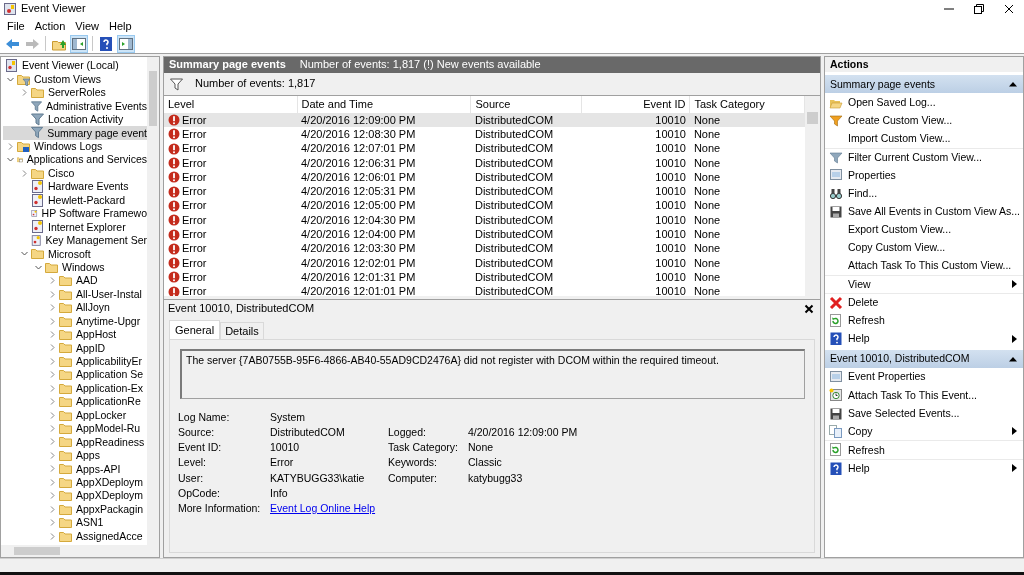  Describe the element at coordinates (526, 104) in the screenshot. I see `column-header: Source` at that location.